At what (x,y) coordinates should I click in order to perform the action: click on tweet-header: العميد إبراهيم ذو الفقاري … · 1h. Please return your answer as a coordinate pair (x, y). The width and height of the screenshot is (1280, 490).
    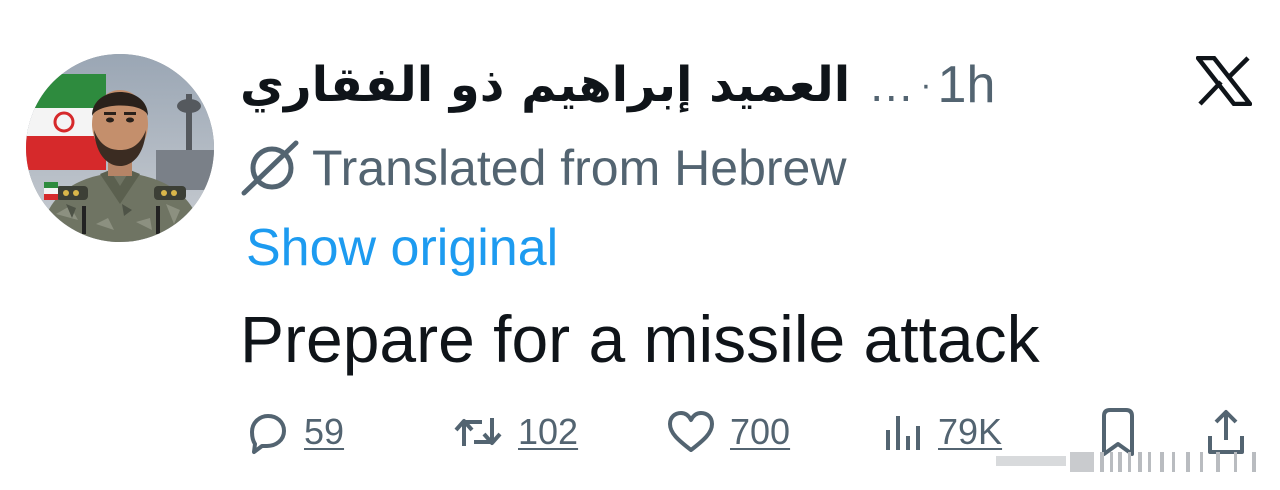
    Looking at the image, I should click on (617, 85).